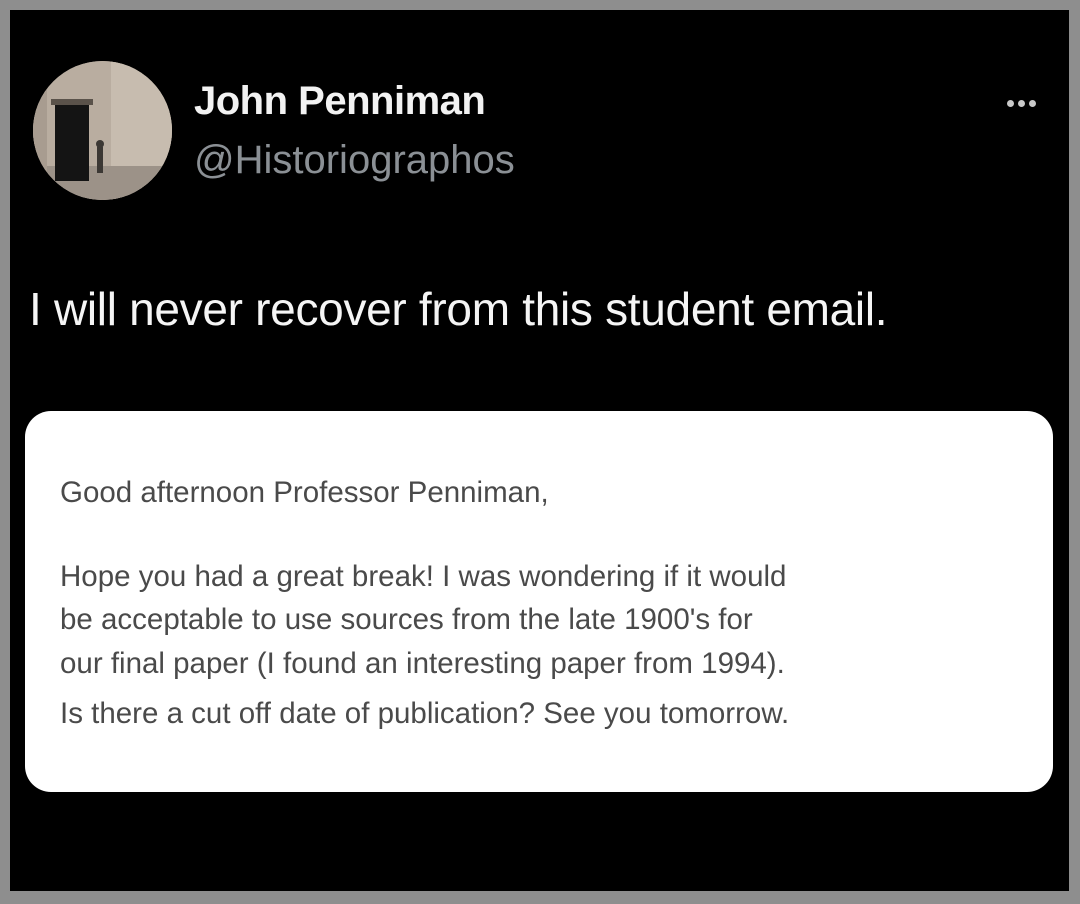 This screenshot has height=904, width=1080. Describe the element at coordinates (354, 160) in the screenshot. I see `author-handle: @Historiographos` at that location.